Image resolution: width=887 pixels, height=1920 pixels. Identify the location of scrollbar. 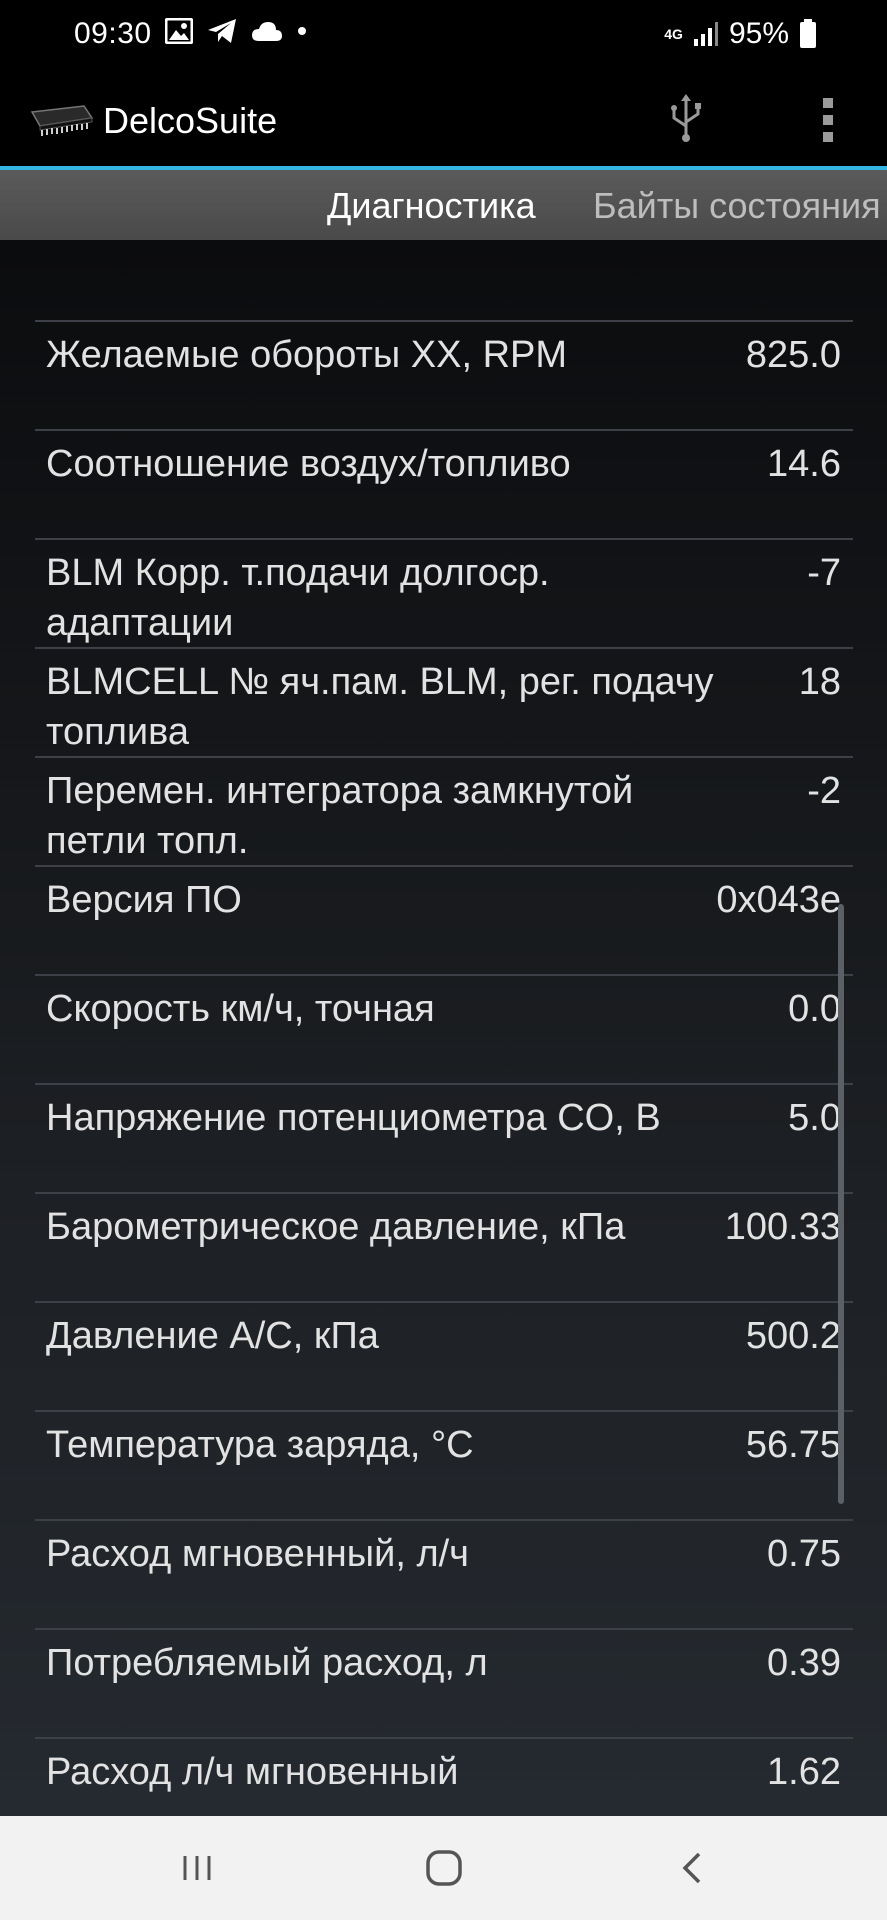
(841, 1204).